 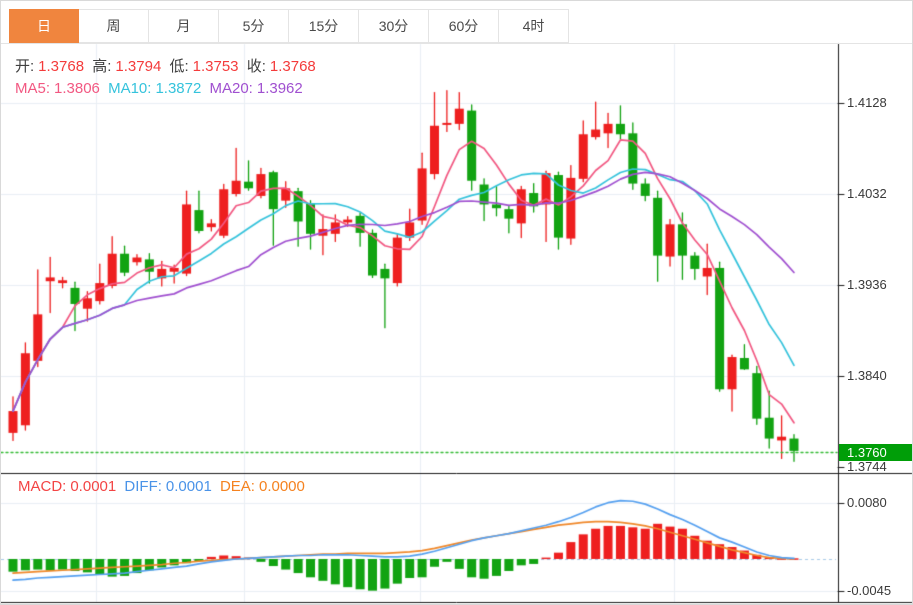 I want to click on tab-4hour: 4时, so click(x=534, y=26).